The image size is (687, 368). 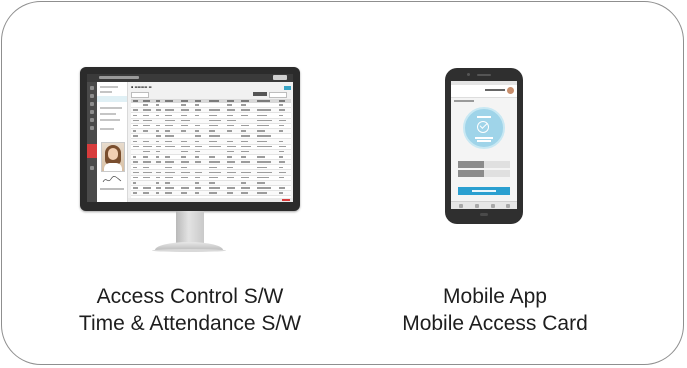 What do you see at coordinates (278, 95) in the screenshot?
I see `filter-input` at bounding box center [278, 95].